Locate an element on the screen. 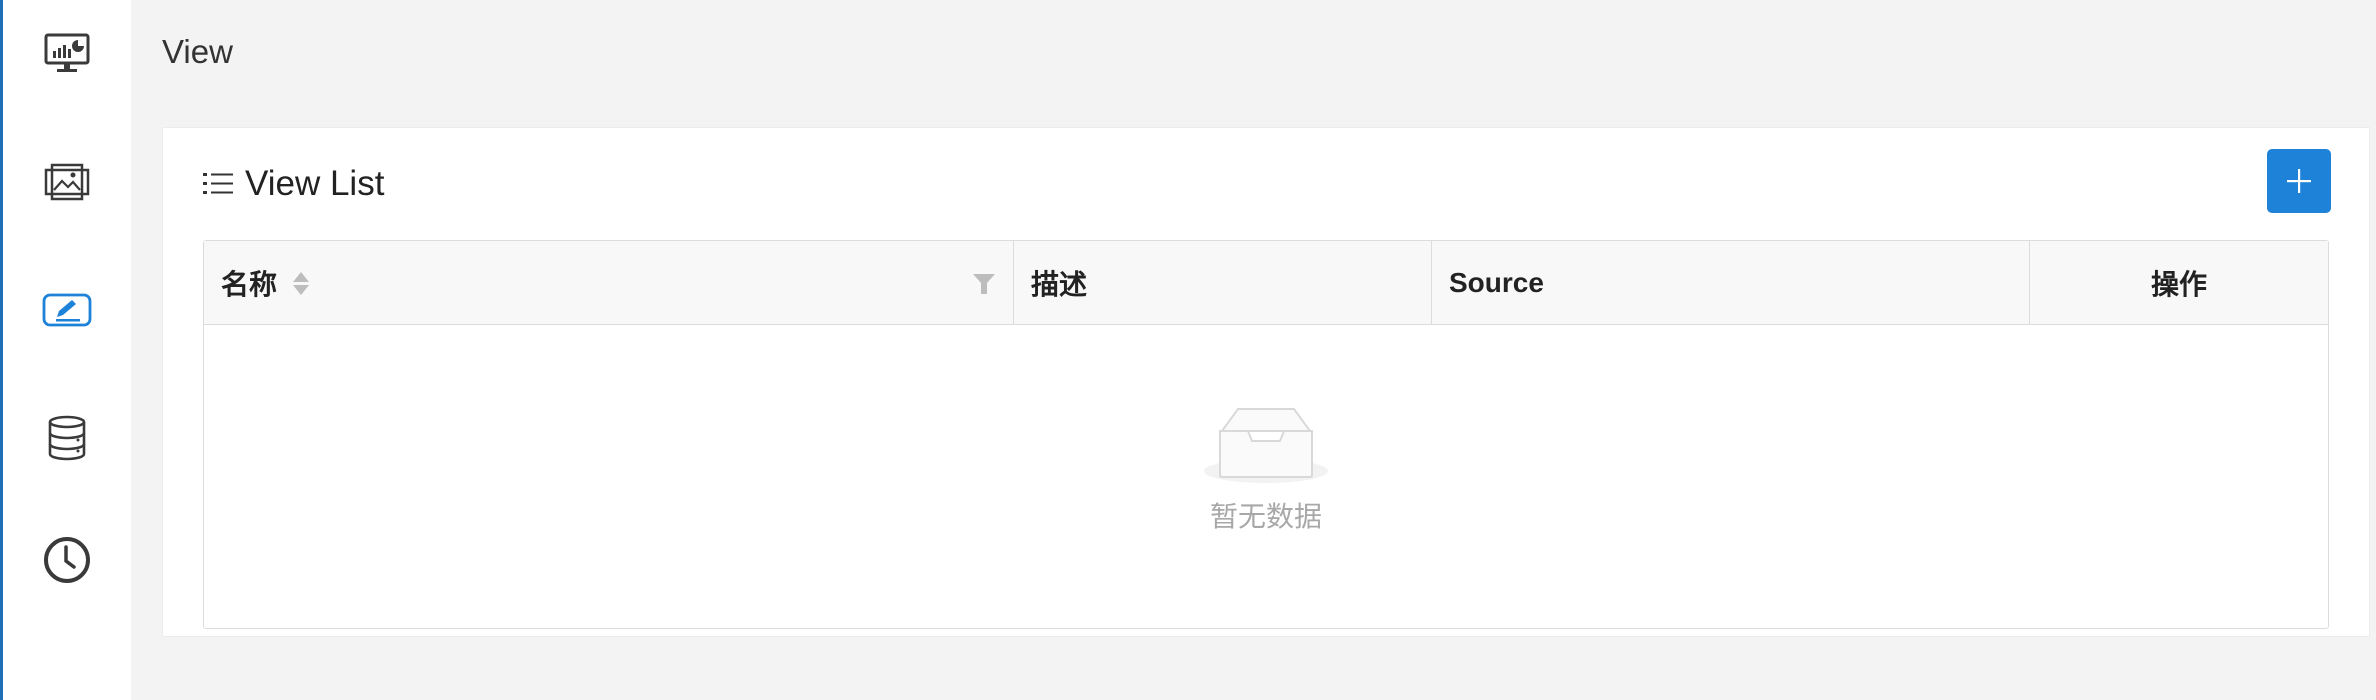  sidebar-item-views is located at coordinates (67, 310).